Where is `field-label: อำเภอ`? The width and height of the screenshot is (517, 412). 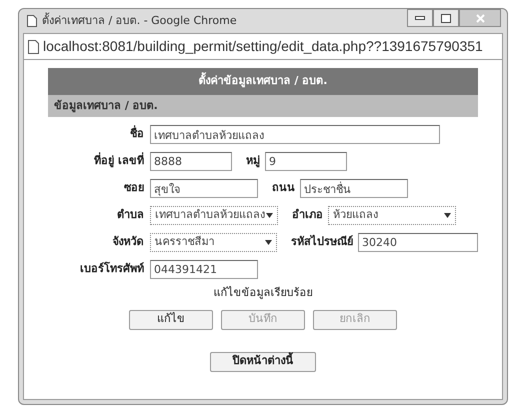
field-label: อำเภอ is located at coordinates (307, 215).